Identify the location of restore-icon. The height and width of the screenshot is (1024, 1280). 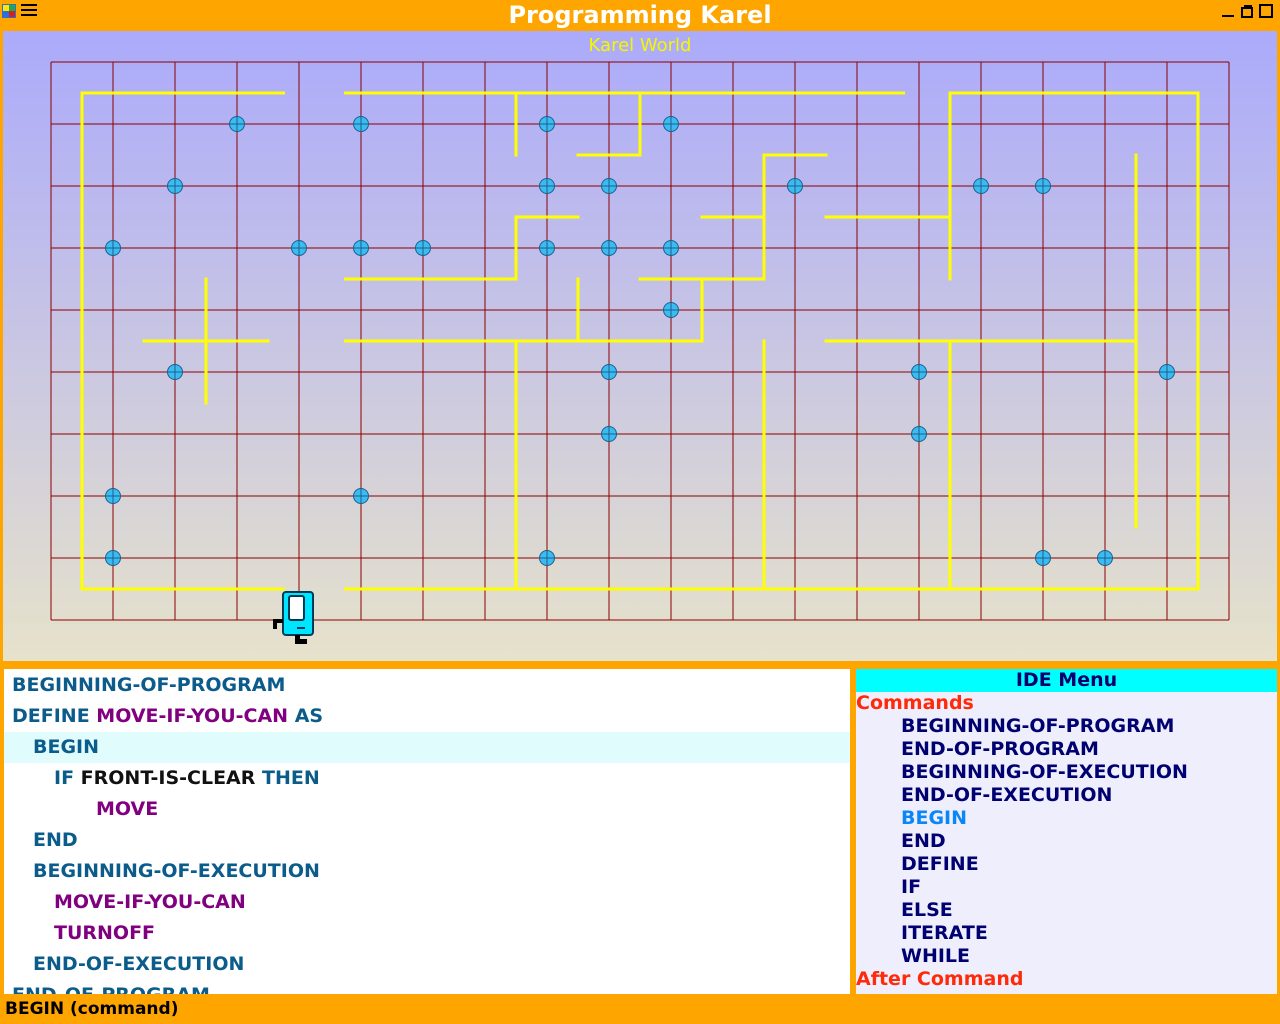
(1247, 11).